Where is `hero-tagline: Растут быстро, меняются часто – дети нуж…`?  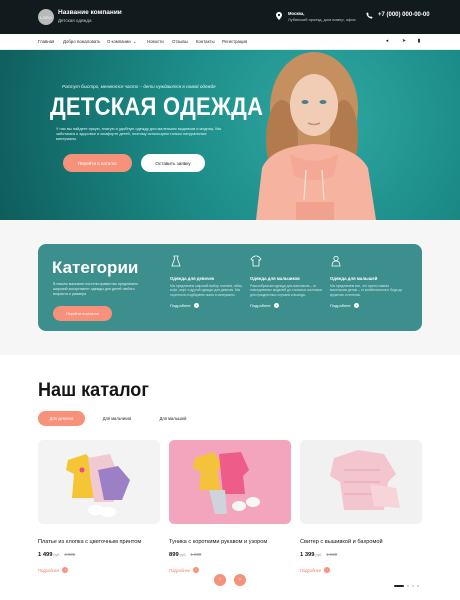
hero-tagline: Растут быстро, меняются часто – дети нуж… is located at coordinates (139, 86).